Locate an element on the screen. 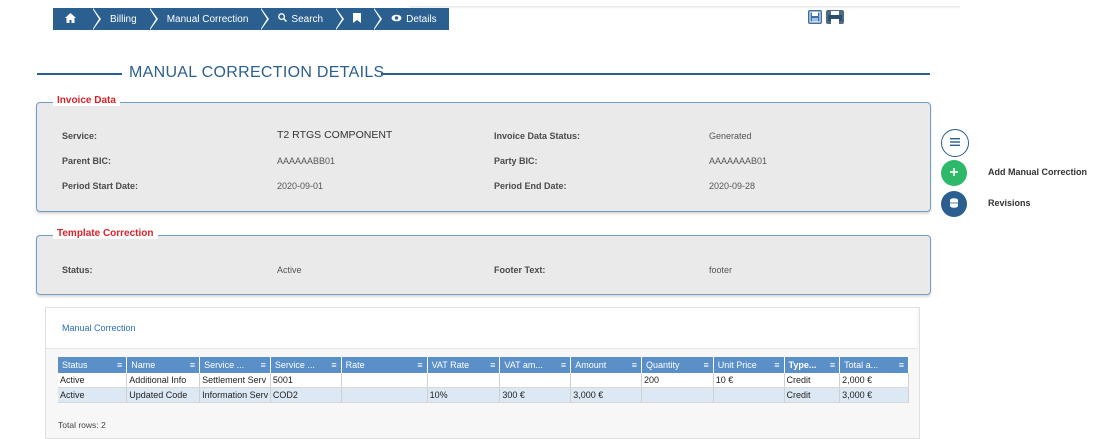  footer-text-label: Footer Text: is located at coordinates (520, 270).